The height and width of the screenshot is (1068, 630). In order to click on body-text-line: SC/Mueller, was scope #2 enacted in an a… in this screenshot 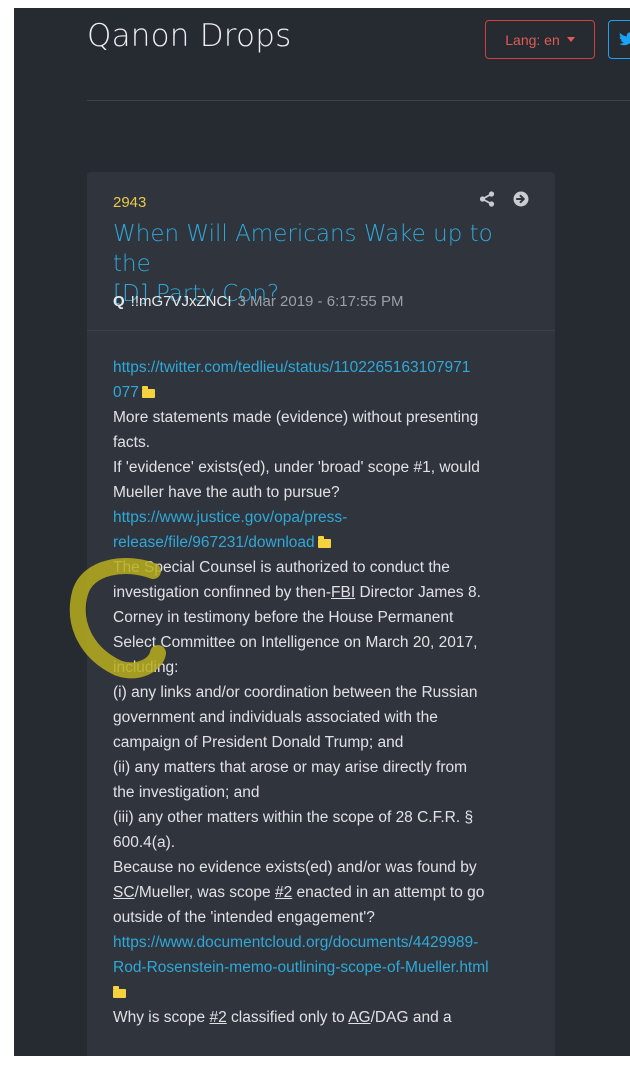, I will do `click(323, 892)`.